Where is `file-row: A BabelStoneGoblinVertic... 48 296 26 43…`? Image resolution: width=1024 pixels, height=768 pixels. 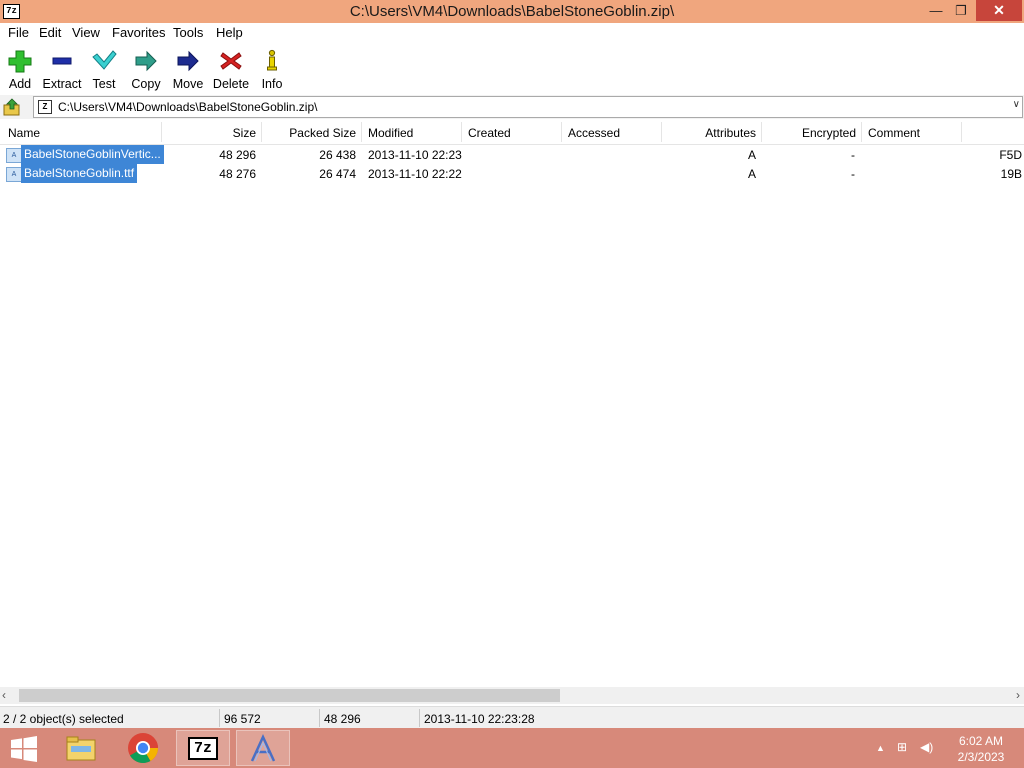
file-row: A BabelStoneGoblinVertic... 48 296 26 43… is located at coordinates (512, 154).